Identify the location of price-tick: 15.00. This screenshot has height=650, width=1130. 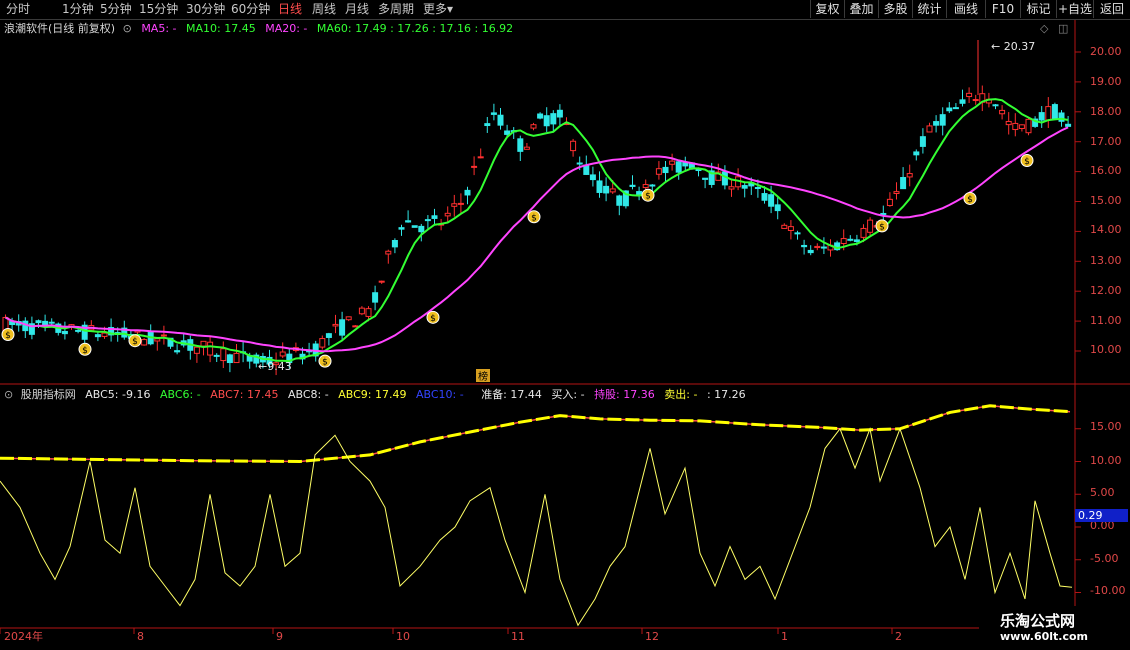
(1106, 200).